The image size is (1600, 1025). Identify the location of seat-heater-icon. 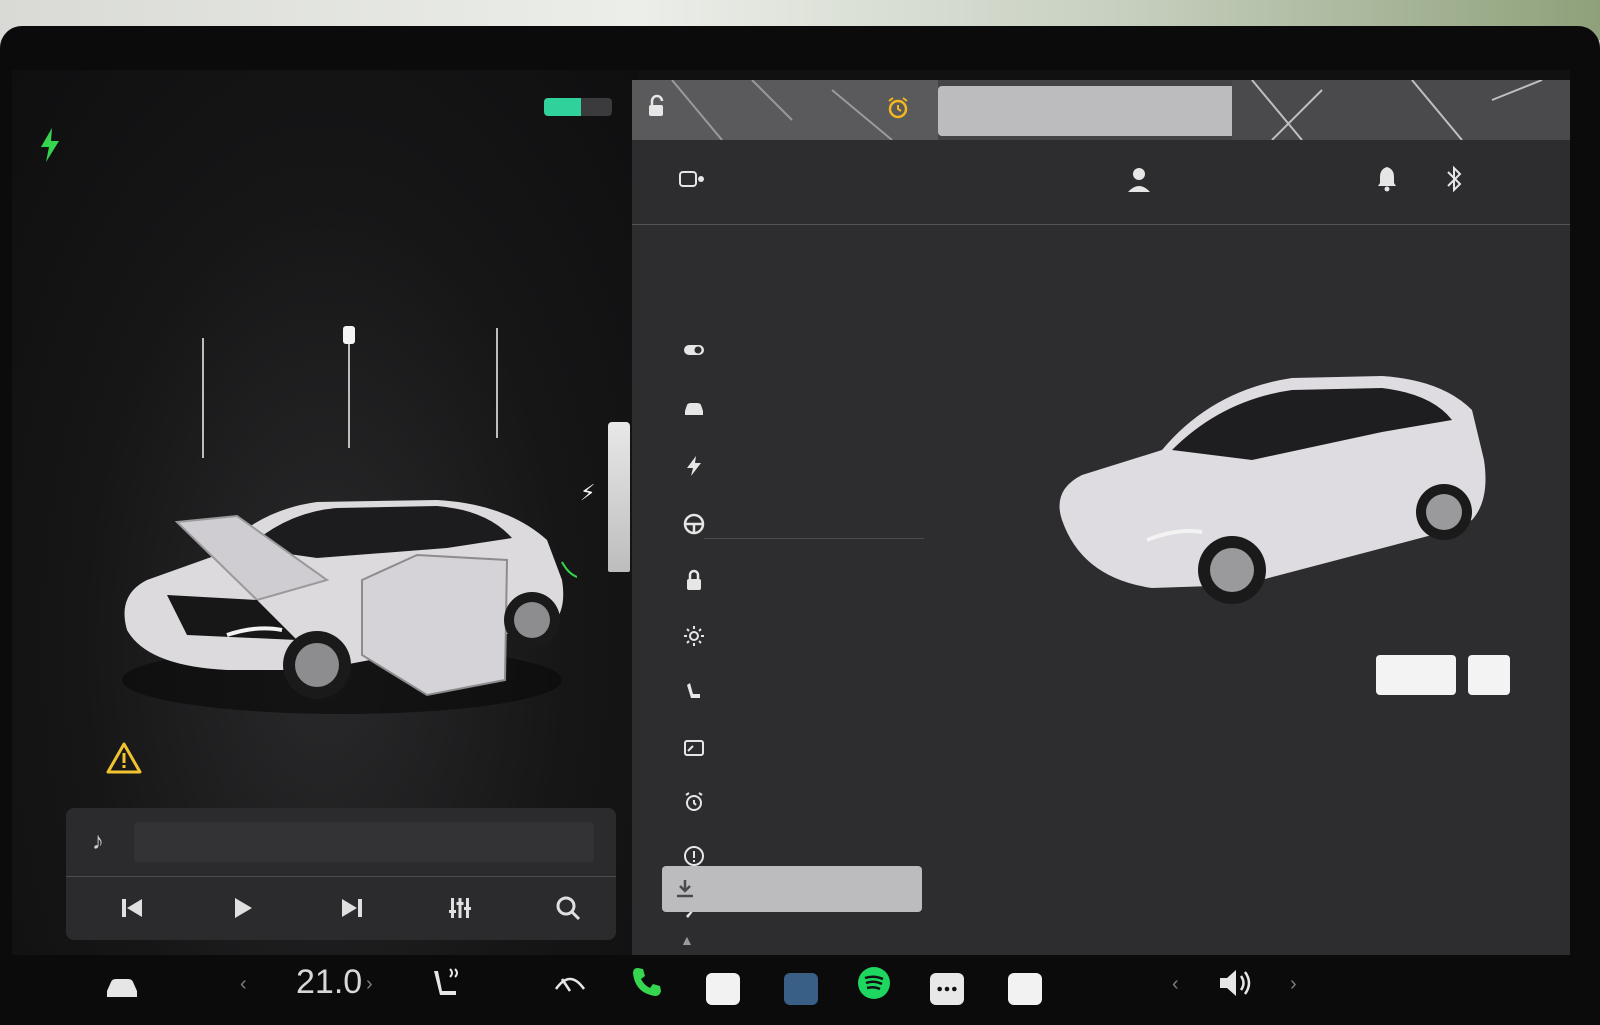
(448, 983).